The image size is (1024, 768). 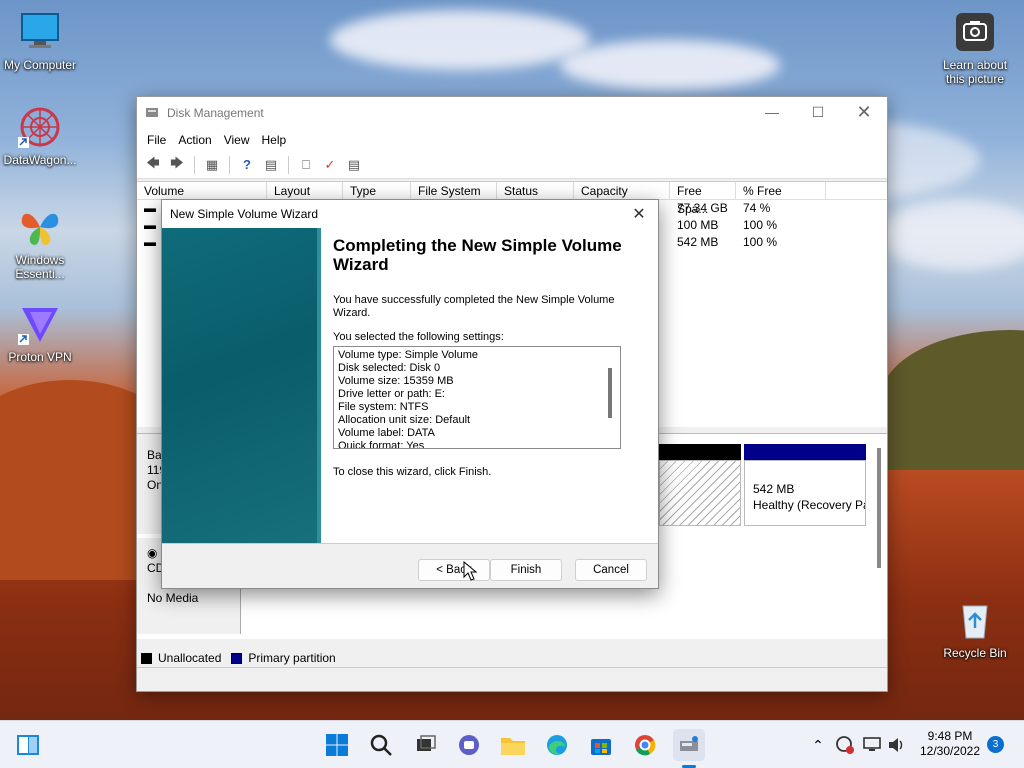 What do you see at coordinates (469, 745) in the screenshot?
I see `chat-icon` at bounding box center [469, 745].